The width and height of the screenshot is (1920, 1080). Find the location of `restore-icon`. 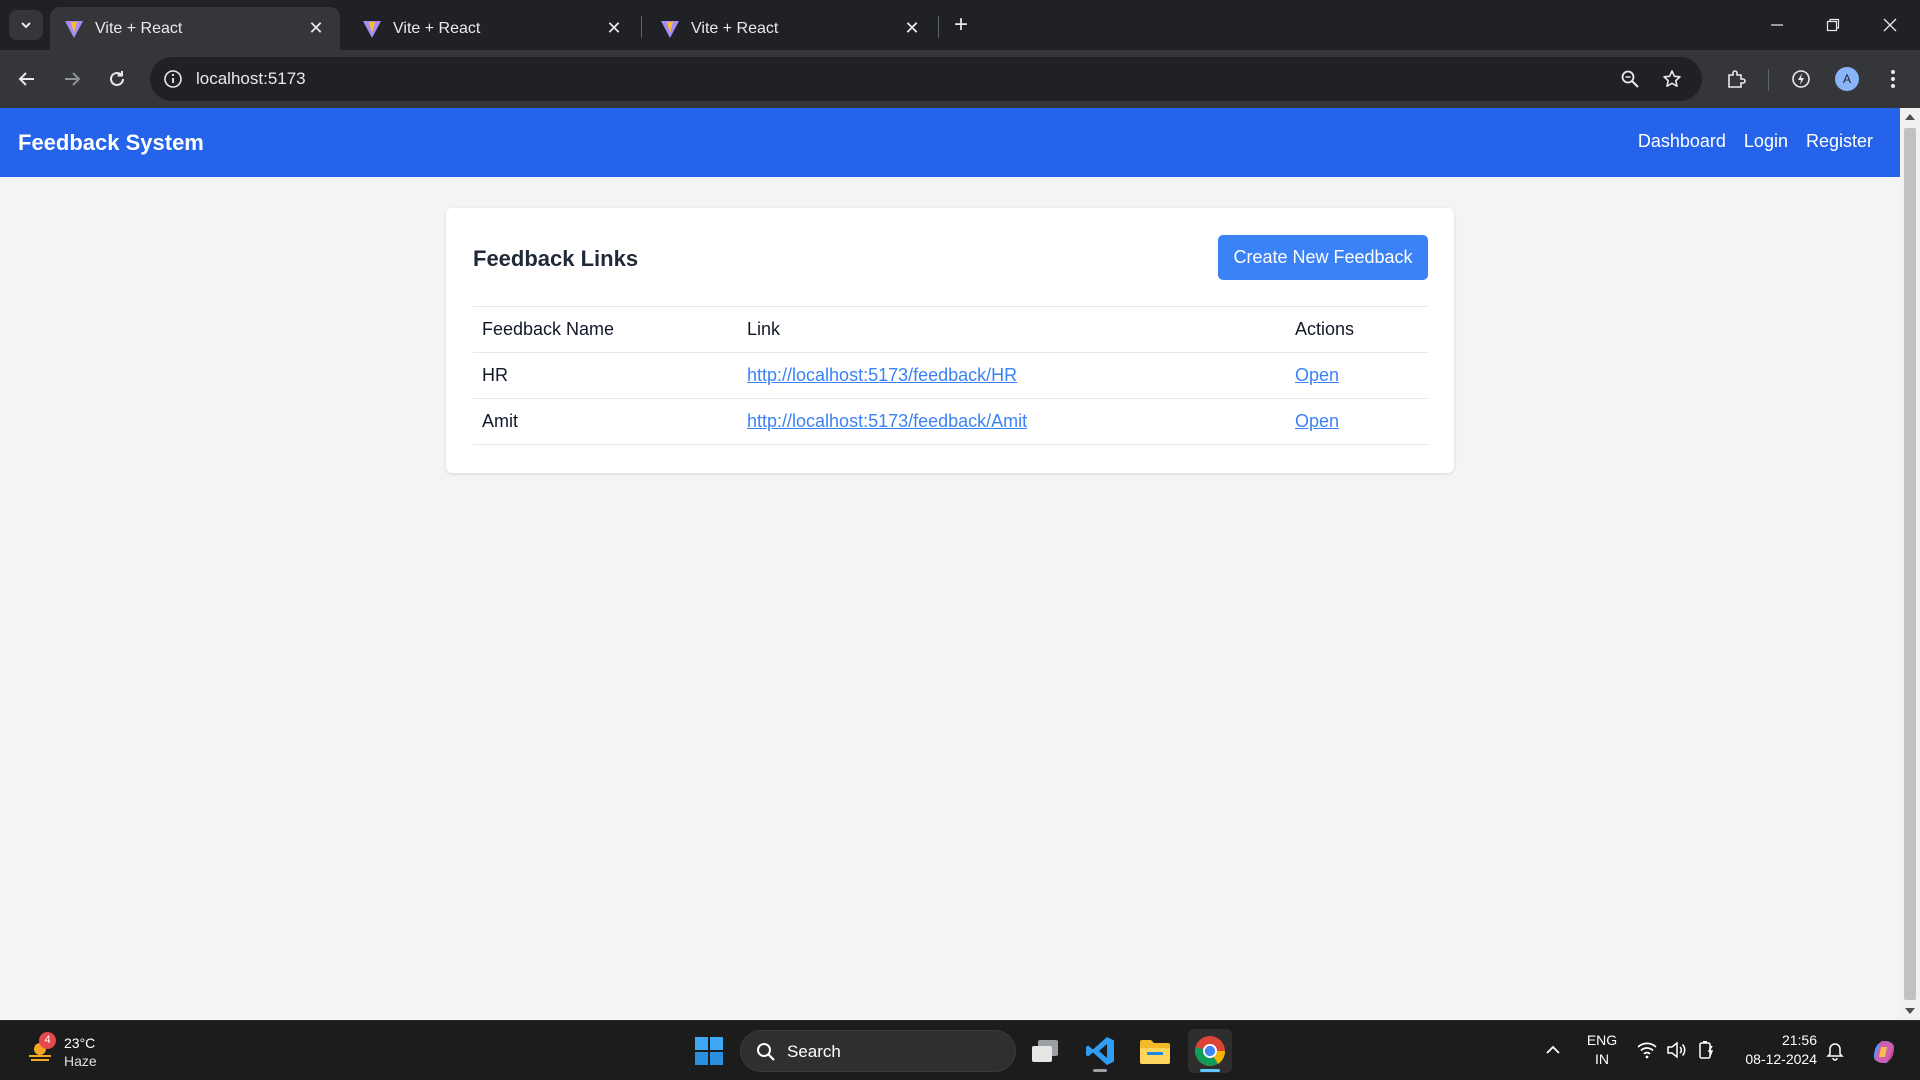

restore-icon is located at coordinates (1833, 25).